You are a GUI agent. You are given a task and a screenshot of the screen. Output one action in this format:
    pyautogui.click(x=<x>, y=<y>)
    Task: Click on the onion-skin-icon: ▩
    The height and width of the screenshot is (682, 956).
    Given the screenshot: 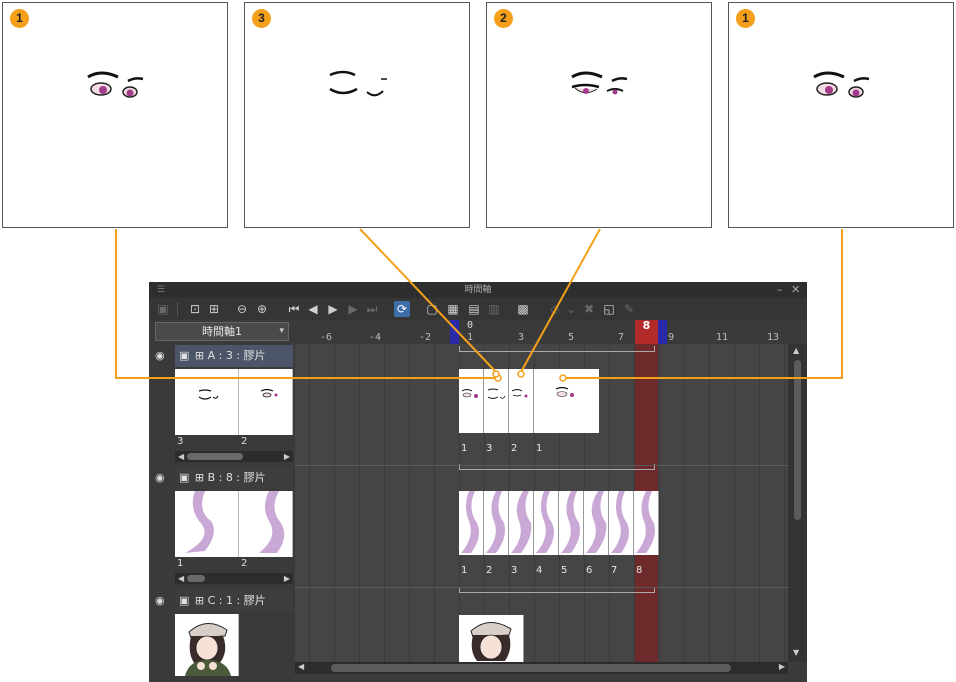 What is the action you would take?
    pyautogui.click(x=523, y=309)
    